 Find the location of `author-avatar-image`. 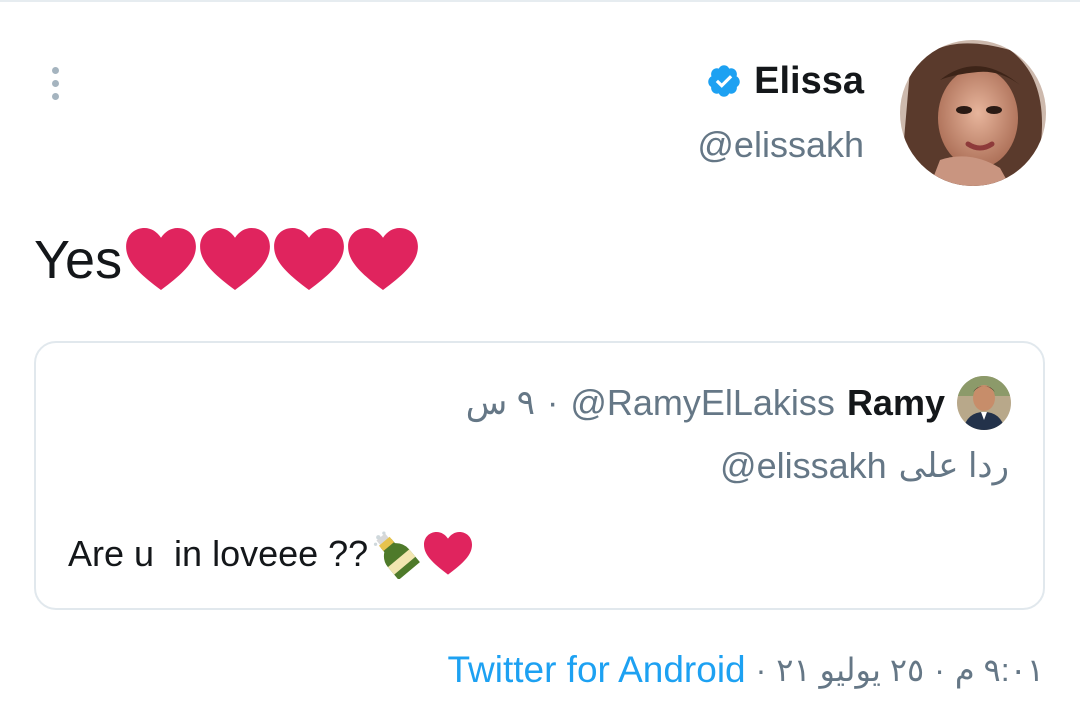

author-avatar-image is located at coordinates (973, 113).